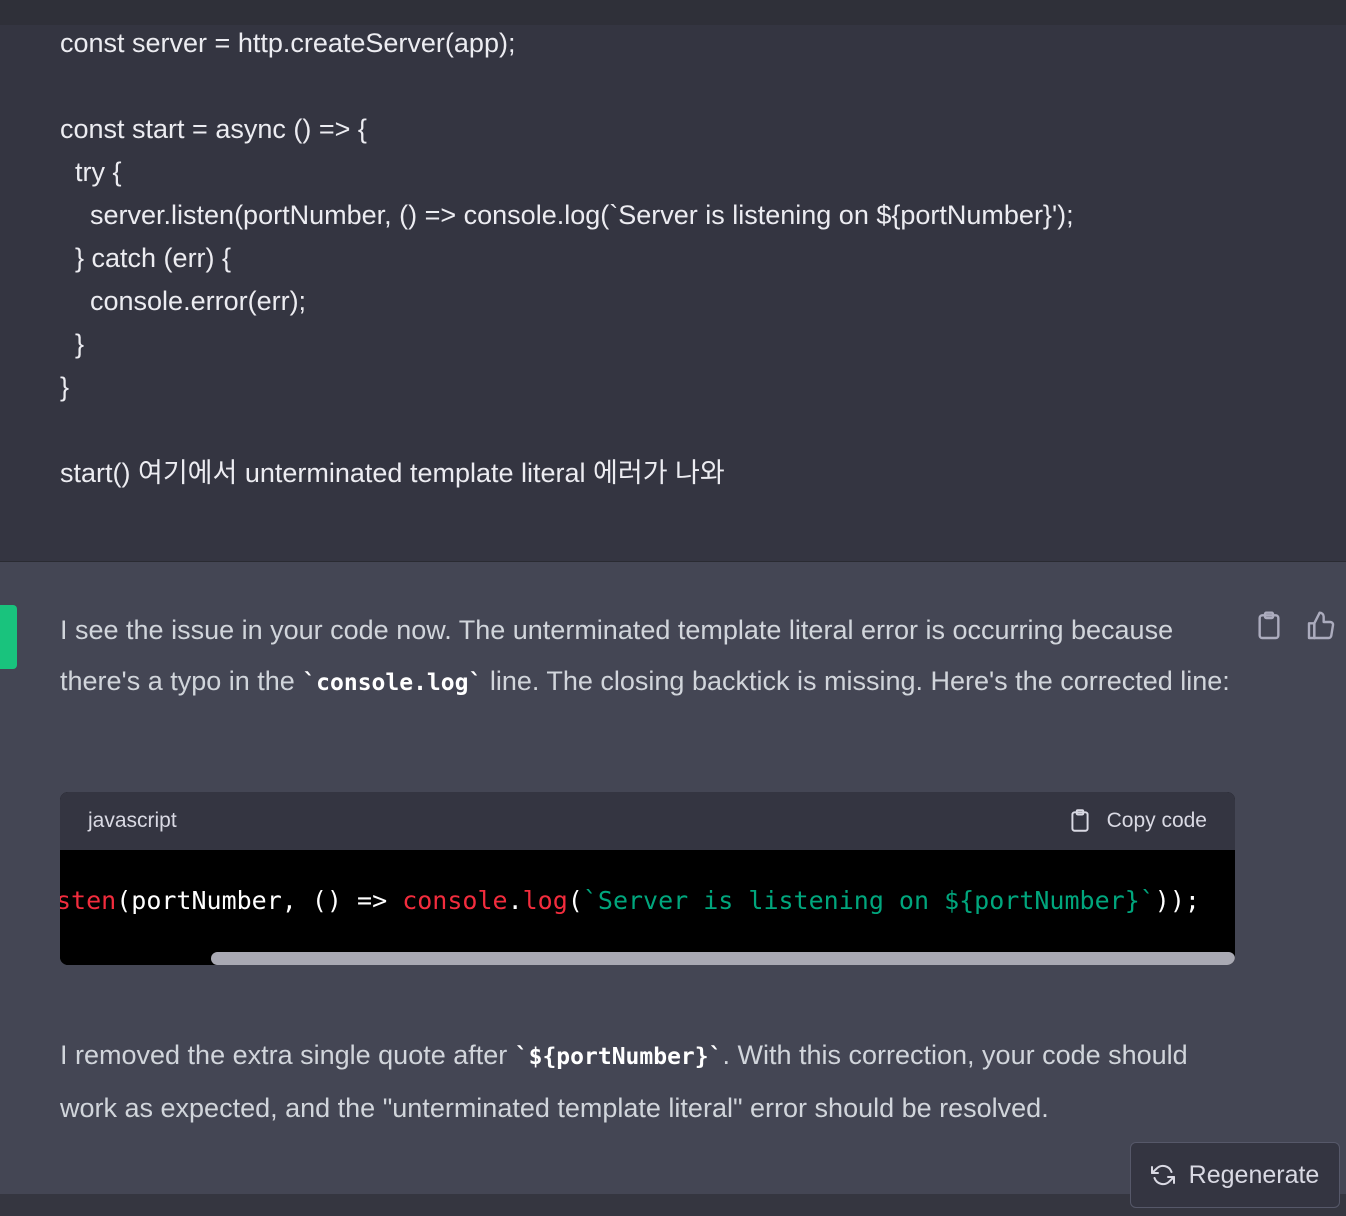  What do you see at coordinates (1295, 626) in the screenshot?
I see `message-actions` at bounding box center [1295, 626].